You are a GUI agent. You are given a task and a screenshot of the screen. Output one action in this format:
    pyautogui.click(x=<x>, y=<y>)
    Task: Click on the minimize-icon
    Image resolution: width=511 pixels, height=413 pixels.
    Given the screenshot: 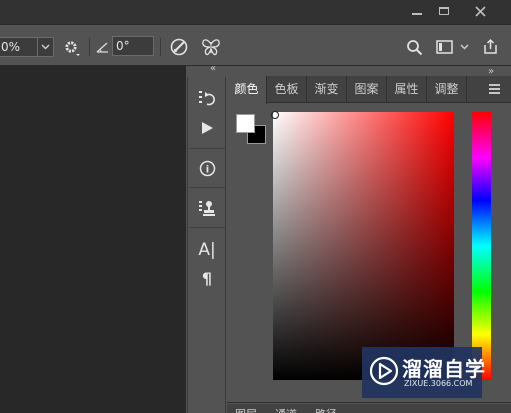 What is the action you would take?
    pyautogui.click(x=417, y=14)
    